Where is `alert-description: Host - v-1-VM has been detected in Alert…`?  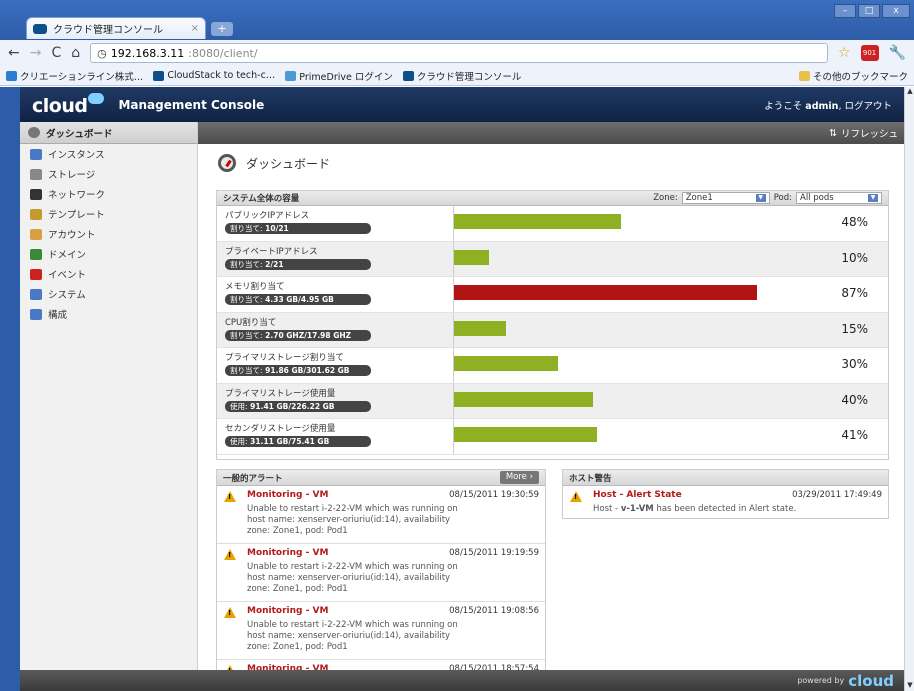
alert-description: Host - v-1-VM has been detected in Alert… is located at coordinates (737, 509).